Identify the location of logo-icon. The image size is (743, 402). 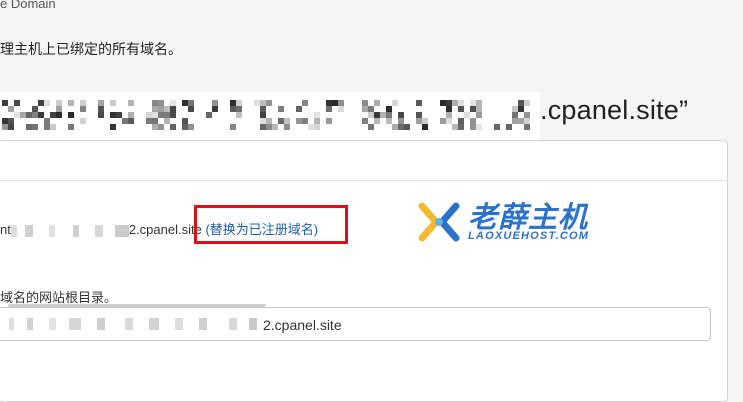
(439, 222).